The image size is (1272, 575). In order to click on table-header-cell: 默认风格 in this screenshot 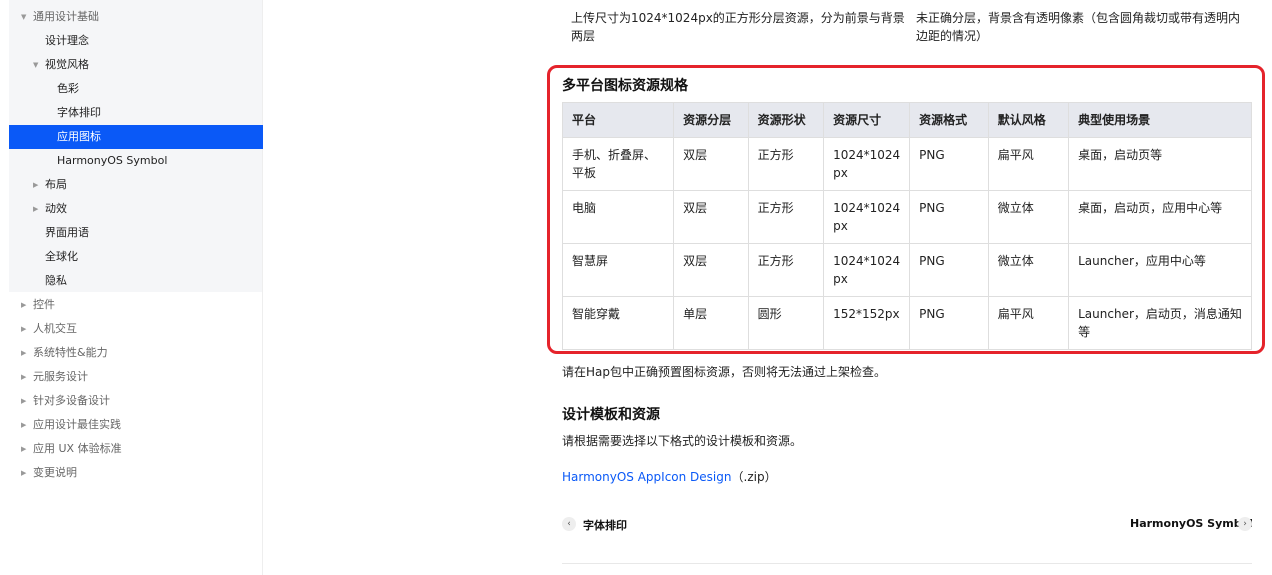, I will do `click(1028, 120)`.